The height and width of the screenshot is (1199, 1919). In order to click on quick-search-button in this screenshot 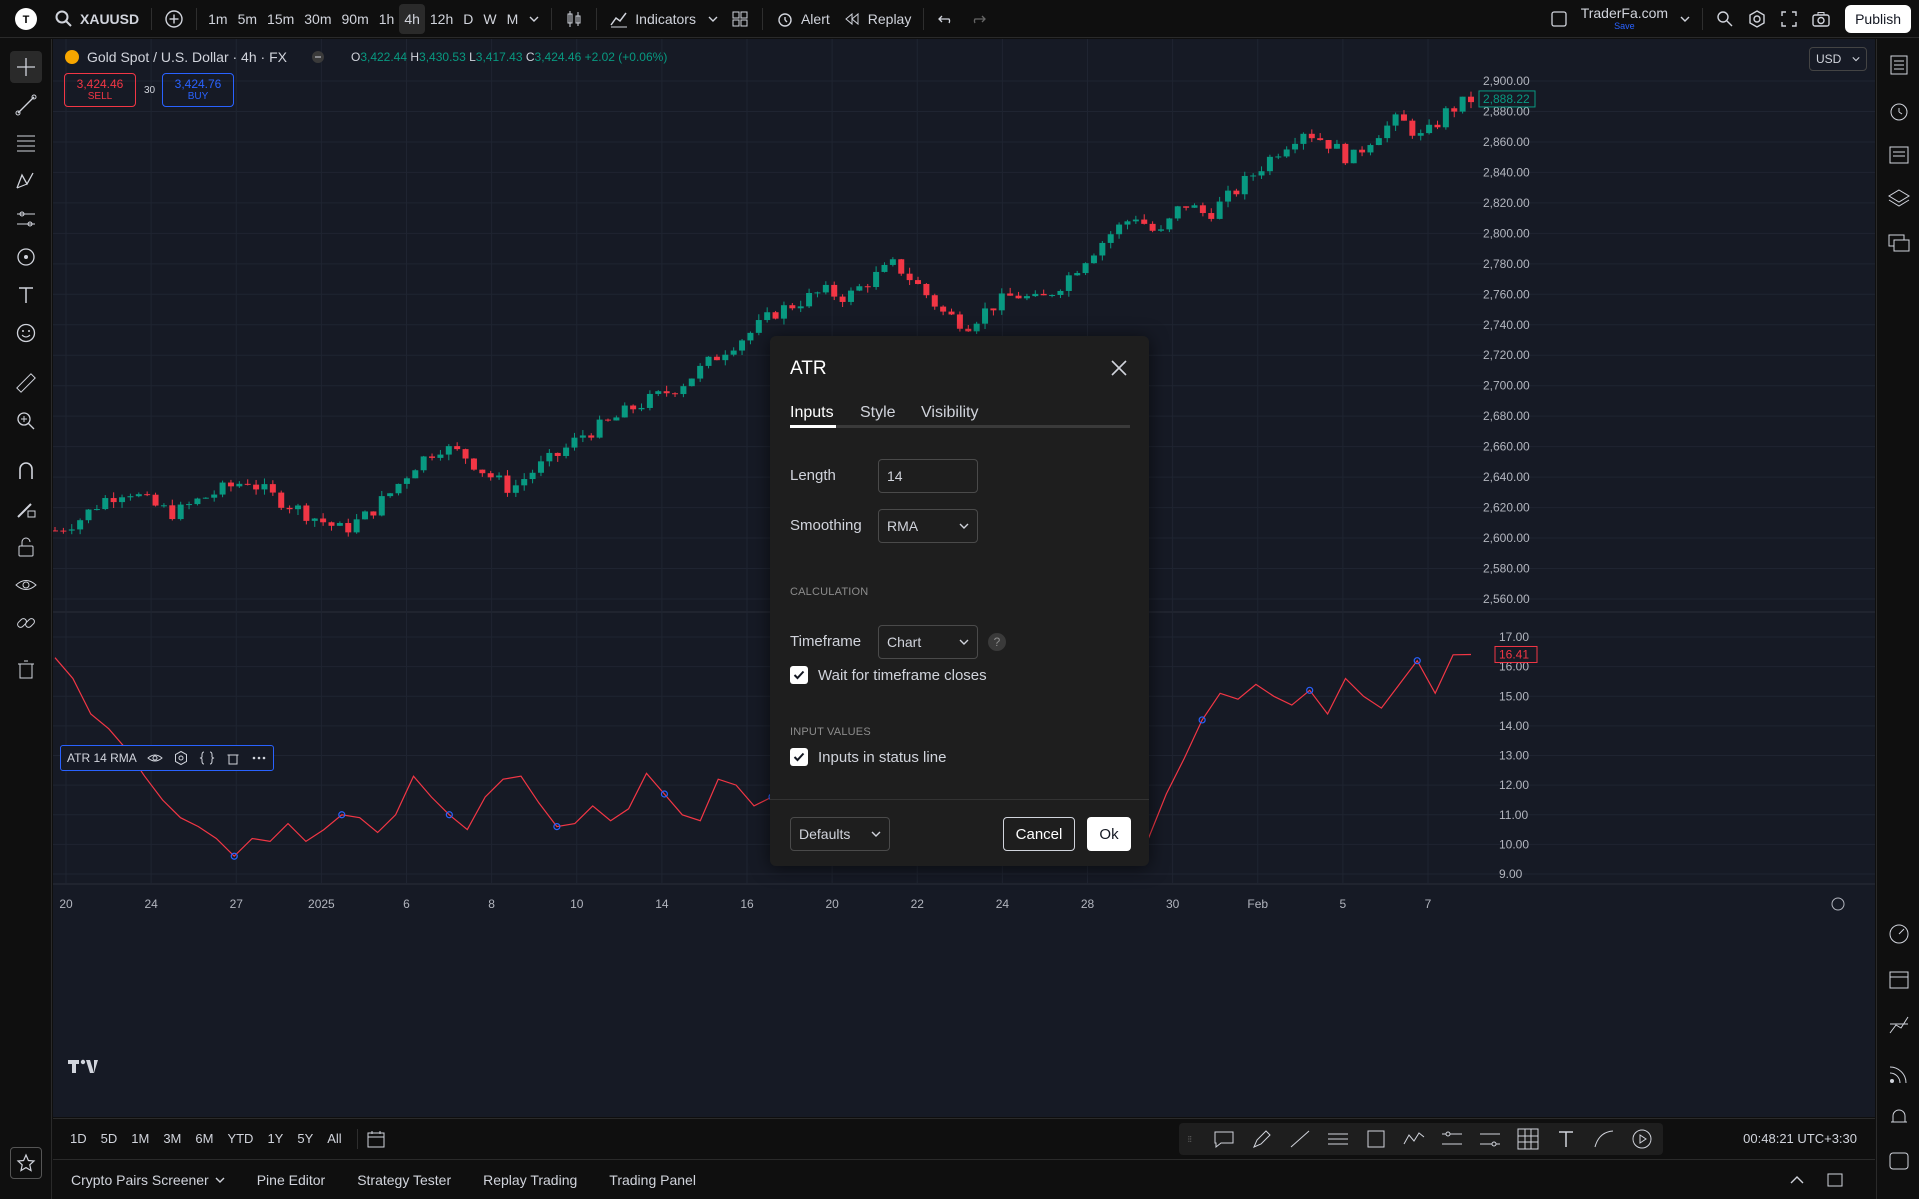, I will do `click(1725, 19)`.